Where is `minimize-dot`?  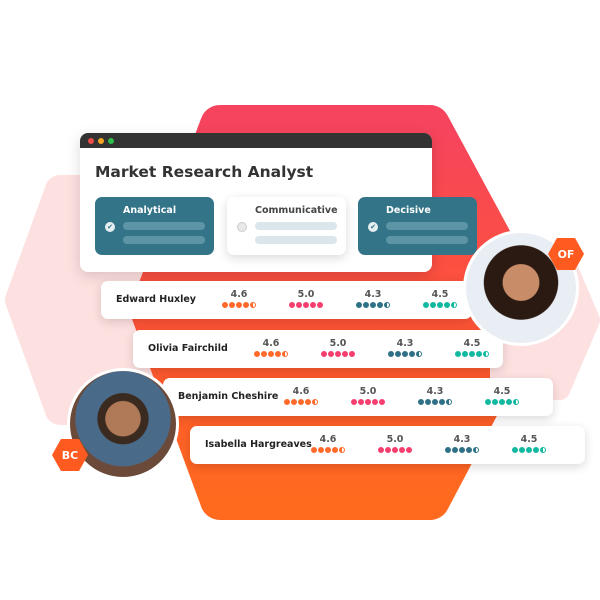
minimize-dot is located at coordinates (101, 140).